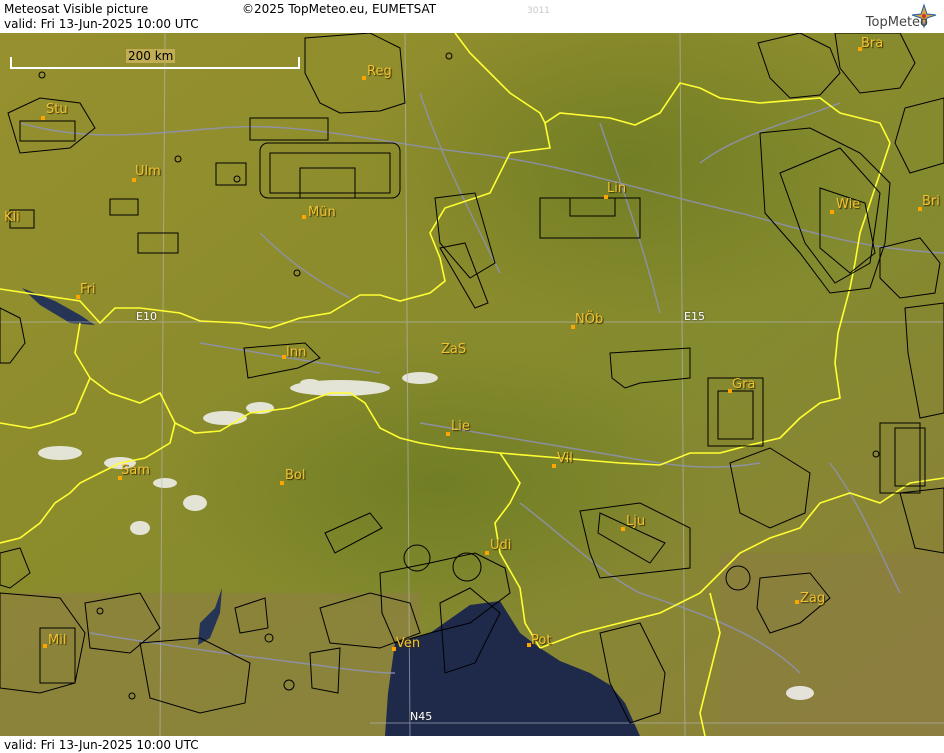 This screenshot has width=944, height=753. I want to click on city-label-lju: Lju, so click(635, 521).